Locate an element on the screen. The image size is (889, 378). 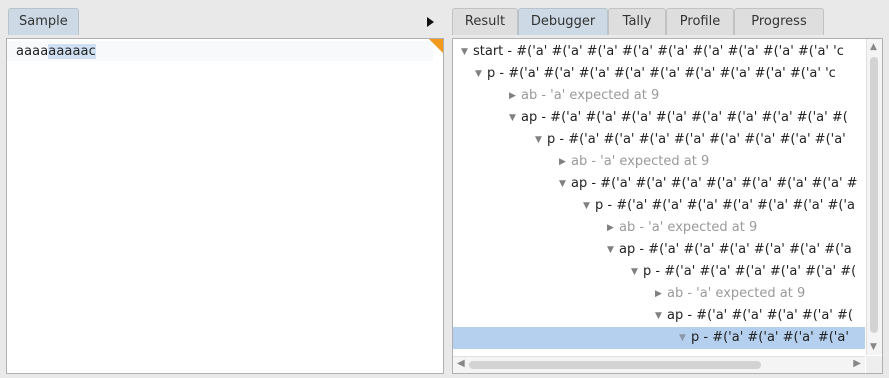
tree-node: ▼ ap - #('a' #('a' #('a' #('a' #('a' #('a is located at coordinates (659, 250).